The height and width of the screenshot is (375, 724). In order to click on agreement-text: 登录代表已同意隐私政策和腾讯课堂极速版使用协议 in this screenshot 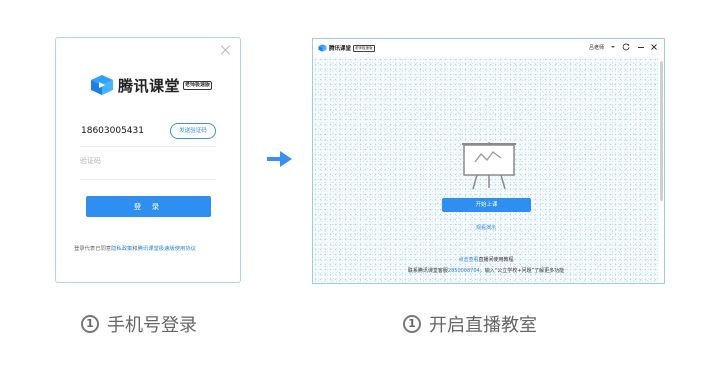, I will do `click(154, 248)`.